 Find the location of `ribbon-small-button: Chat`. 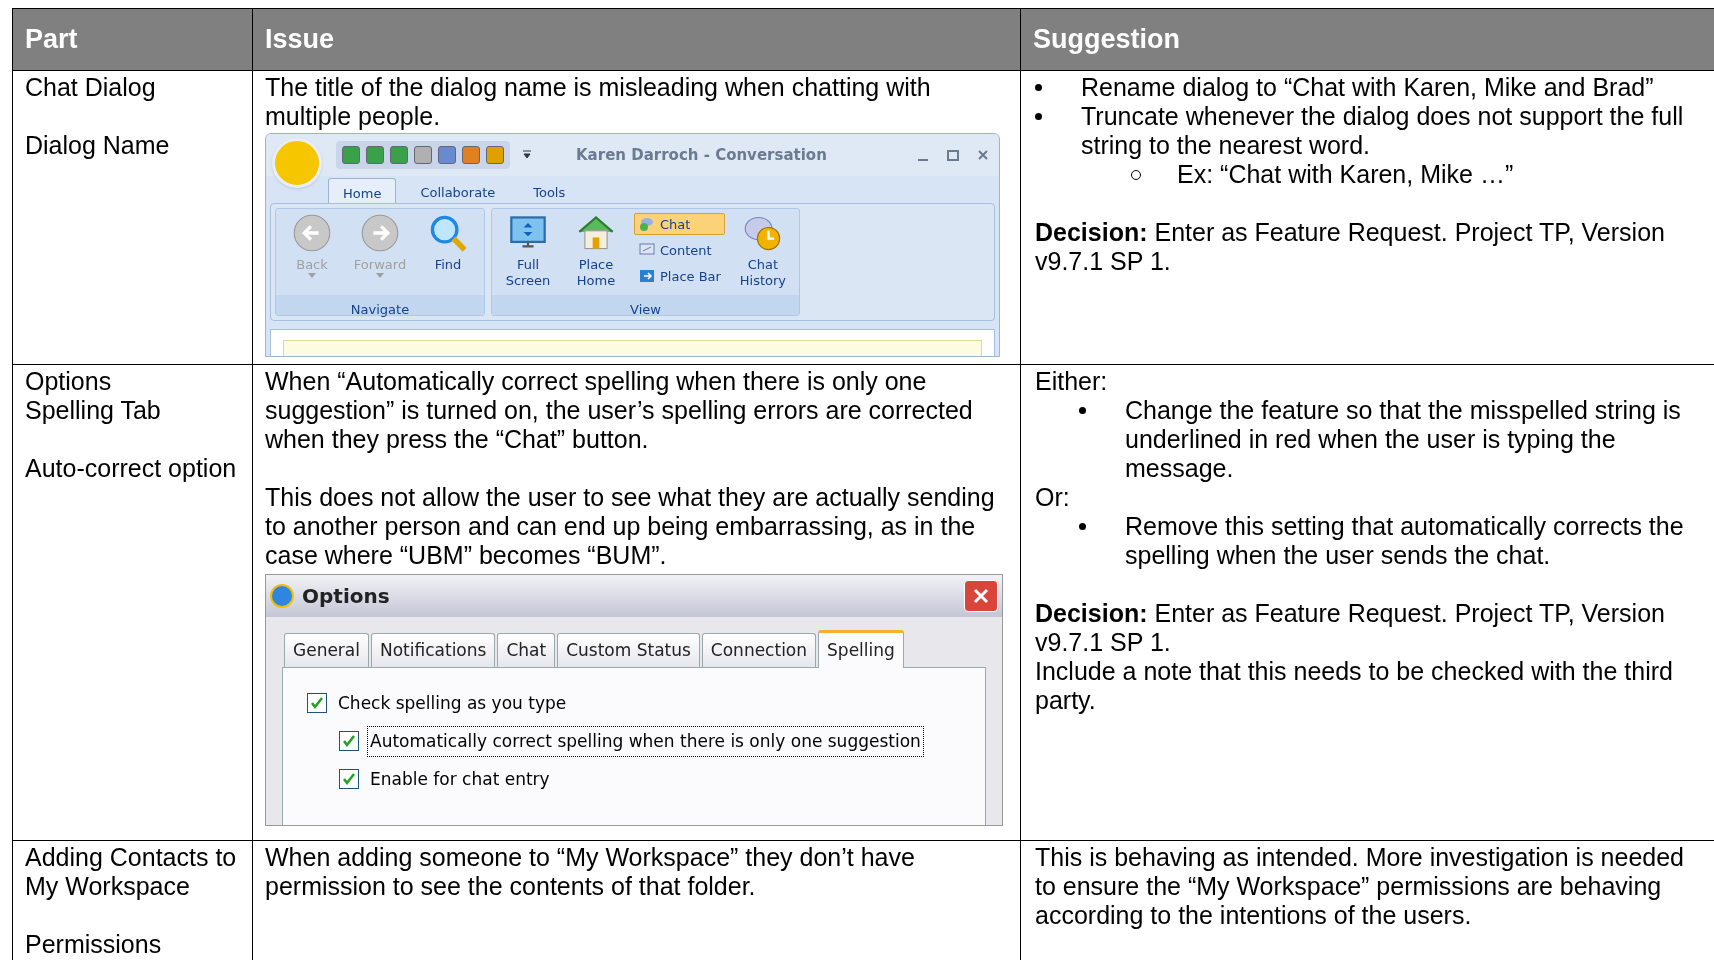

ribbon-small-button: Chat is located at coordinates (679, 224).